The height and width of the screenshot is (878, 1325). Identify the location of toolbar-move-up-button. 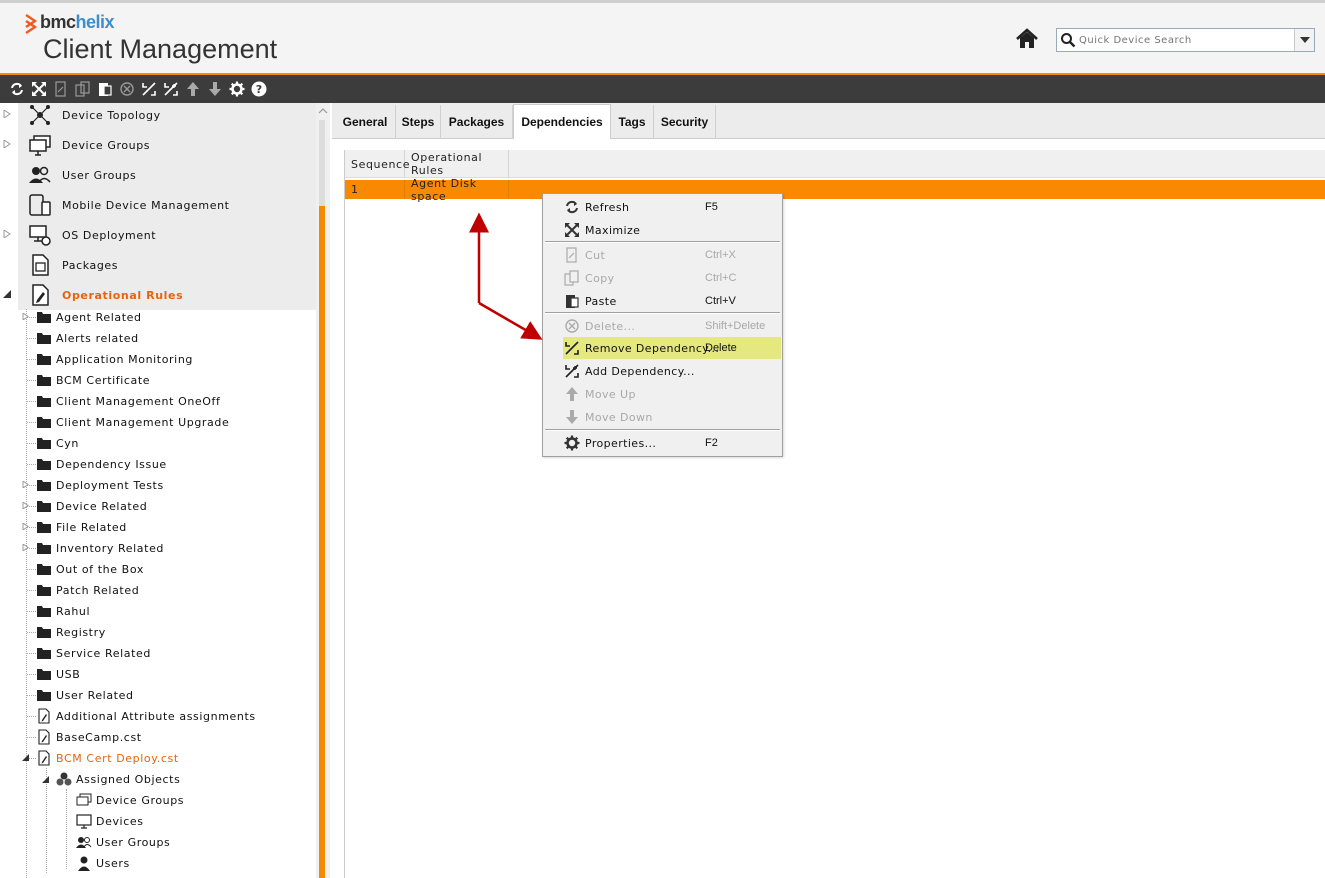
(193, 89).